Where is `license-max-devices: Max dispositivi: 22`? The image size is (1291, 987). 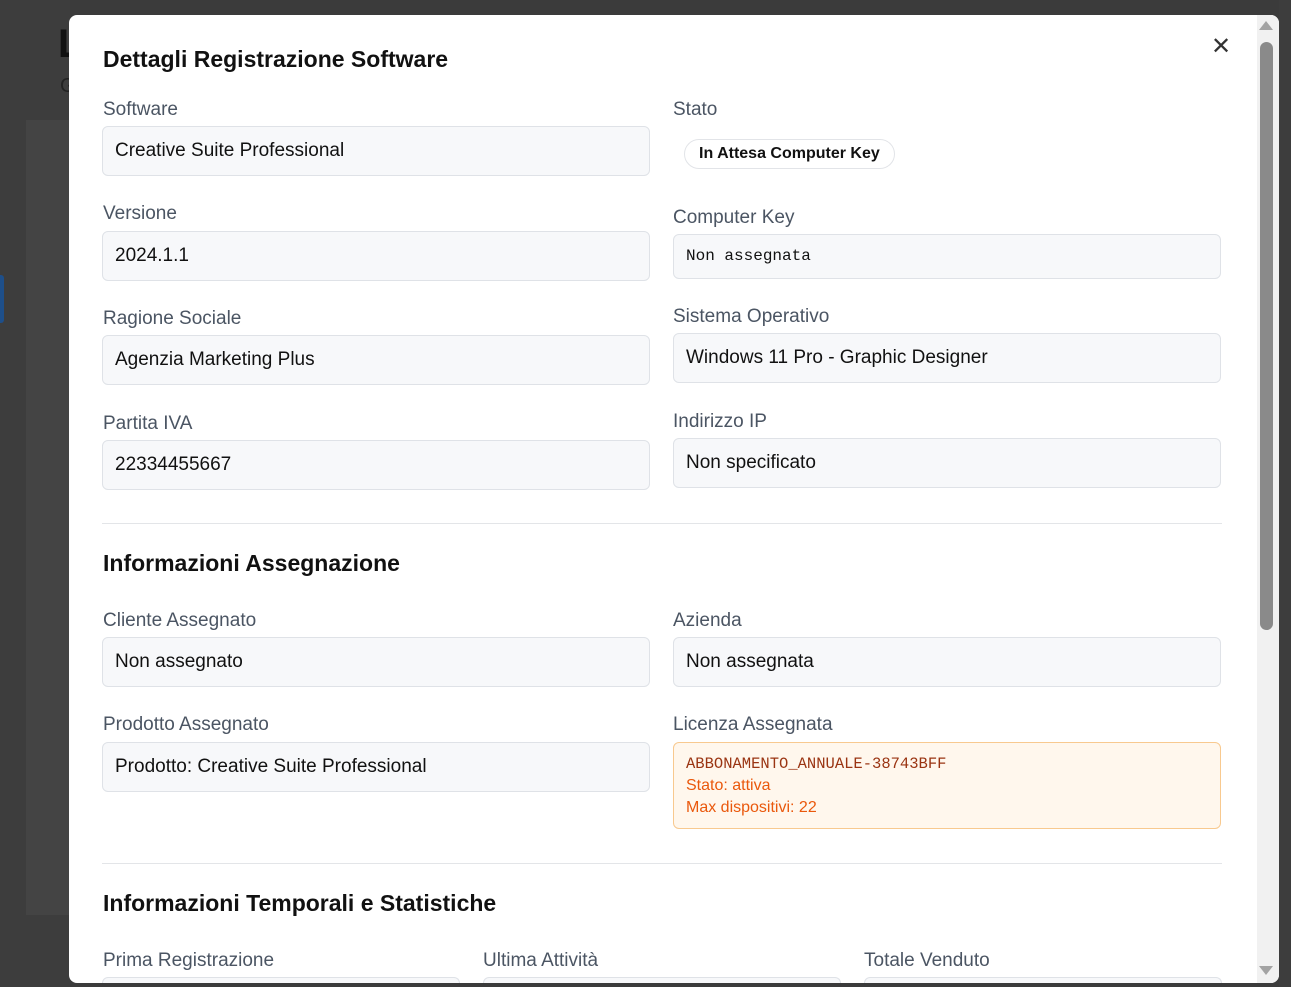 license-max-devices: Max dispositivi: 22 is located at coordinates (751, 807).